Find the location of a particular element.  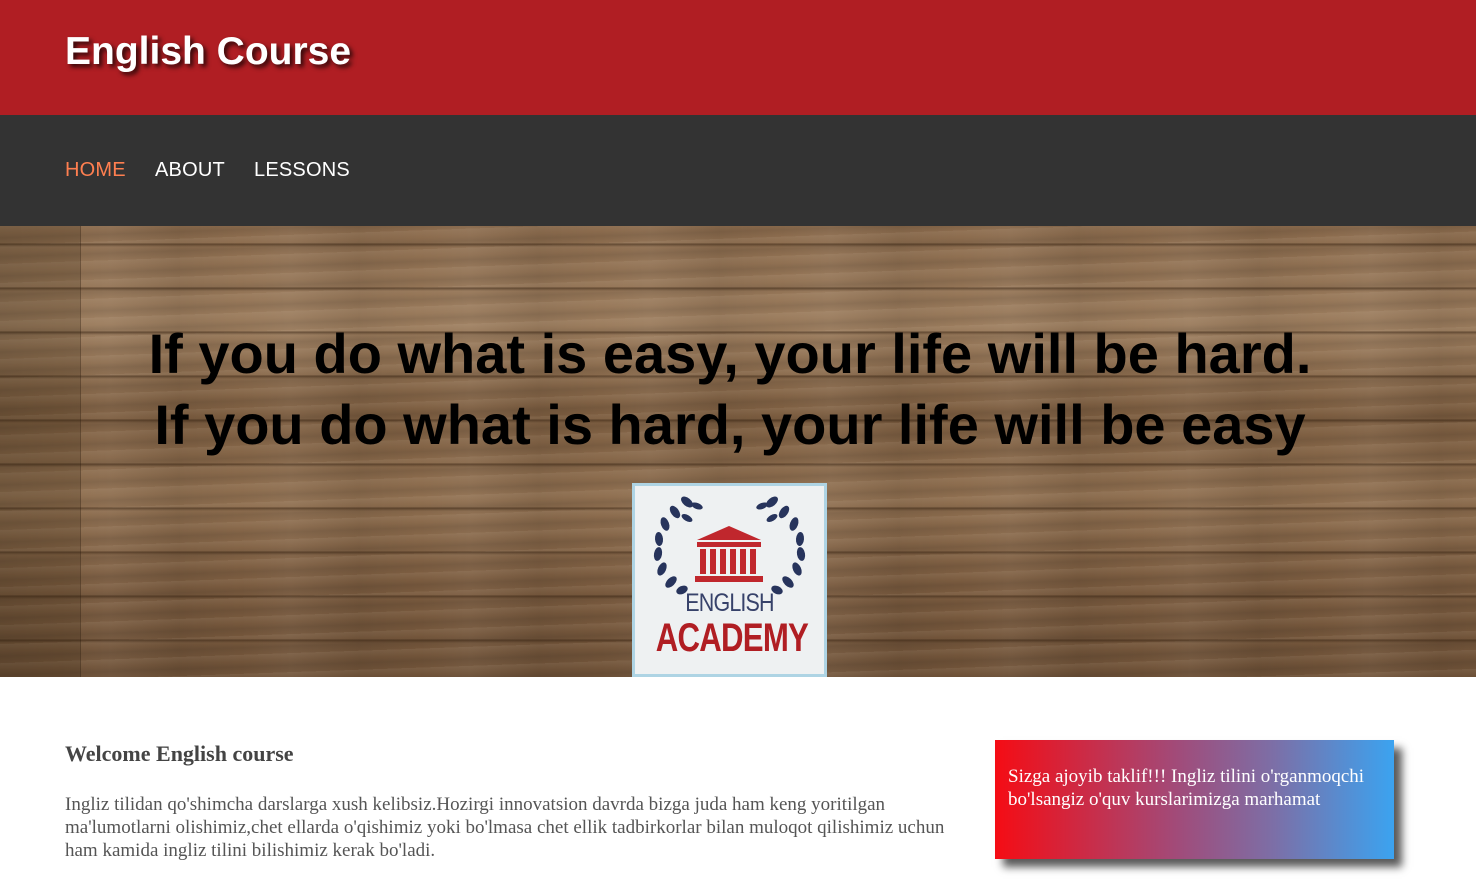

main-nav: HOME ABOUT LESSONS is located at coordinates (738, 170).